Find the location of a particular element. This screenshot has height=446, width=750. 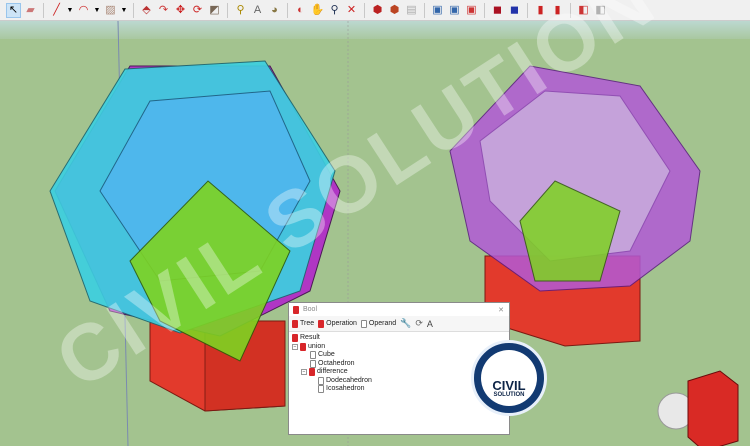

operation-button: Operation is located at coordinates (337, 323).